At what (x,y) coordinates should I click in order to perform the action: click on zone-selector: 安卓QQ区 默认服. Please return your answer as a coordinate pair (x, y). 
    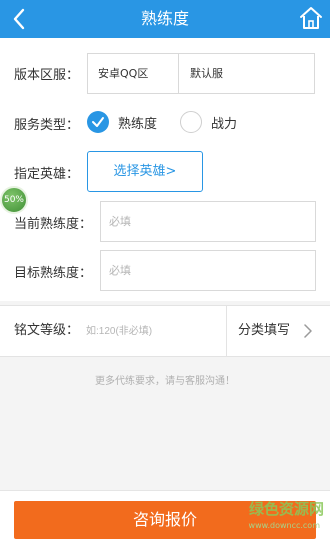
    Looking at the image, I should click on (201, 73).